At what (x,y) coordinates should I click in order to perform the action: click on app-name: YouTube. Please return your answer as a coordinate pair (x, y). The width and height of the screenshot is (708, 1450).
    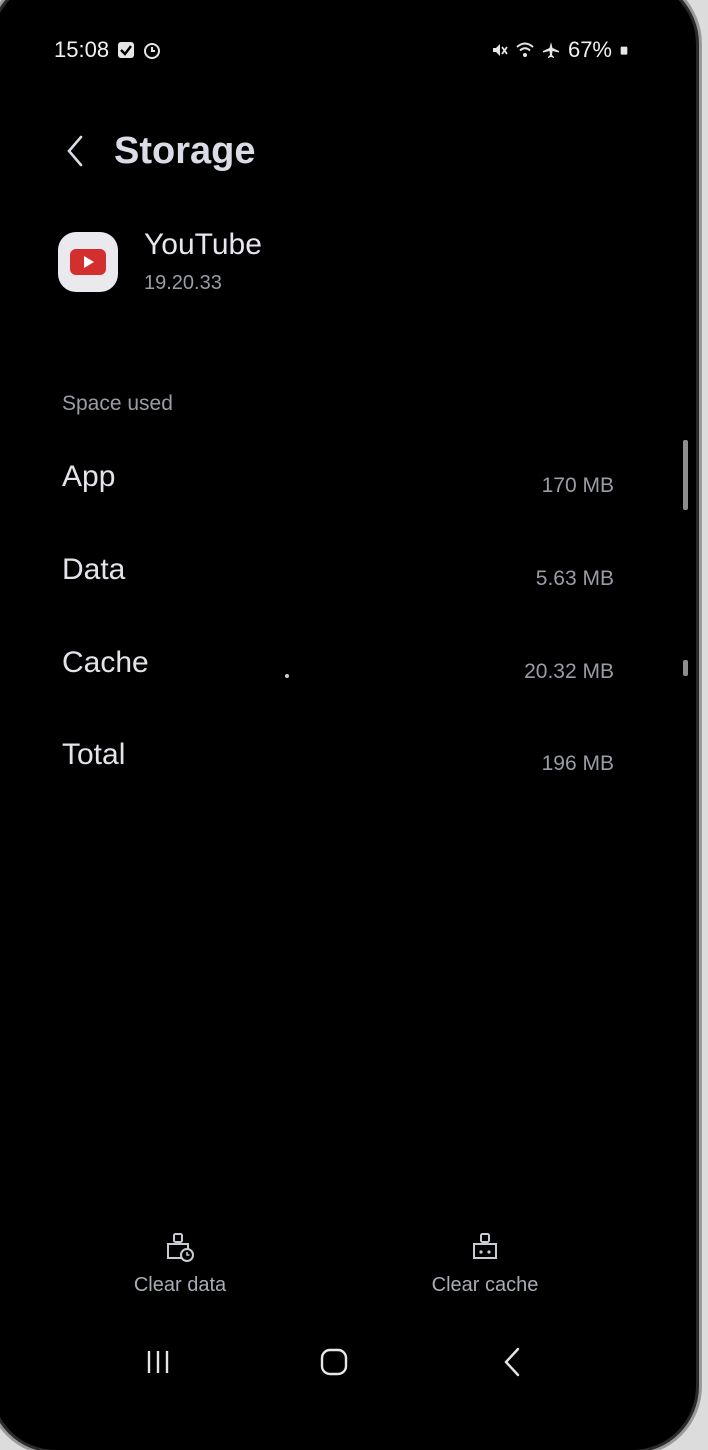
    Looking at the image, I should click on (203, 244).